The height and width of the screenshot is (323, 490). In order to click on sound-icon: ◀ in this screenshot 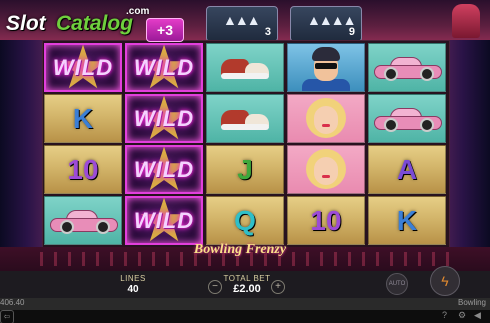, I will do `click(477, 315)`.